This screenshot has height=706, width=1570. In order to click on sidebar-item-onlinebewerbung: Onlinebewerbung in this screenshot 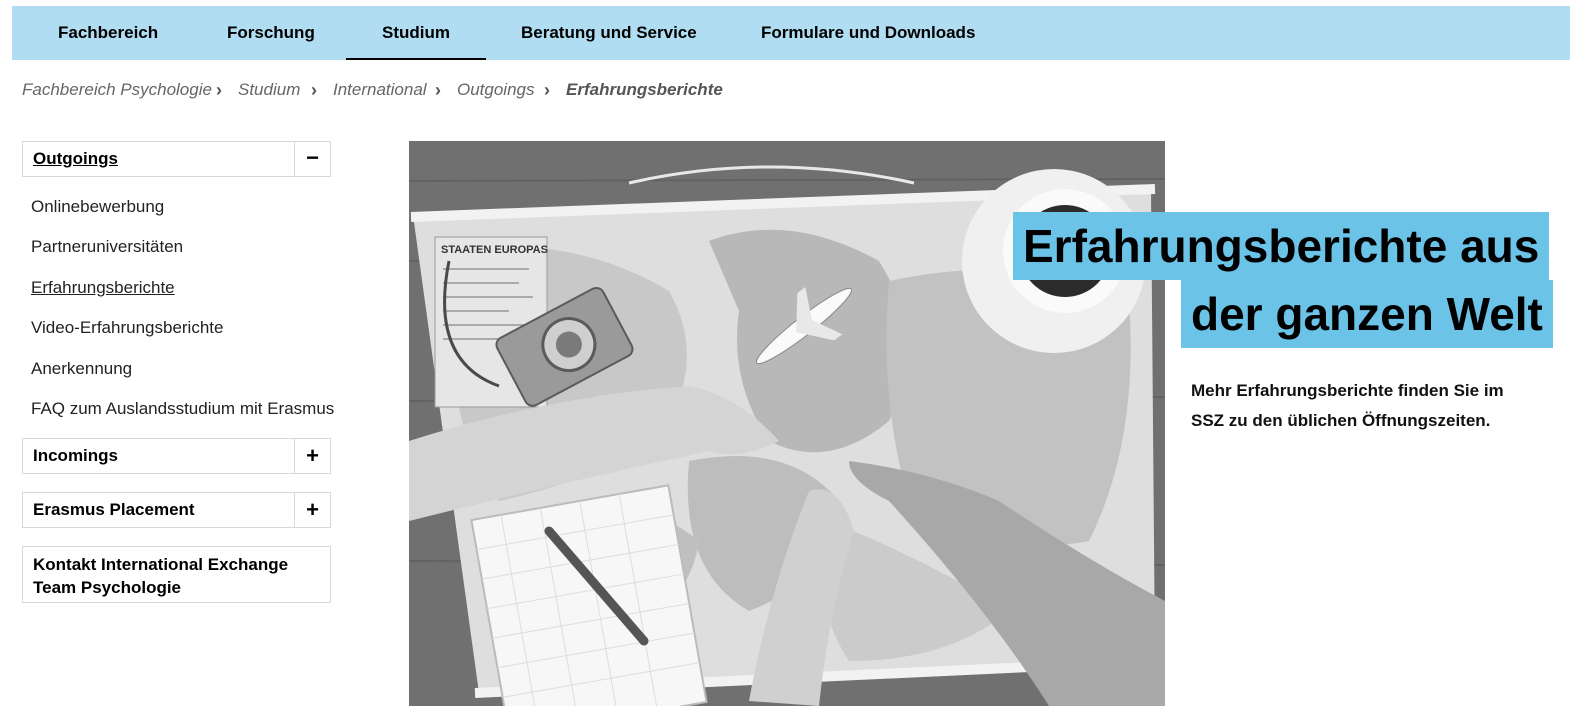, I will do `click(97, 207)`.